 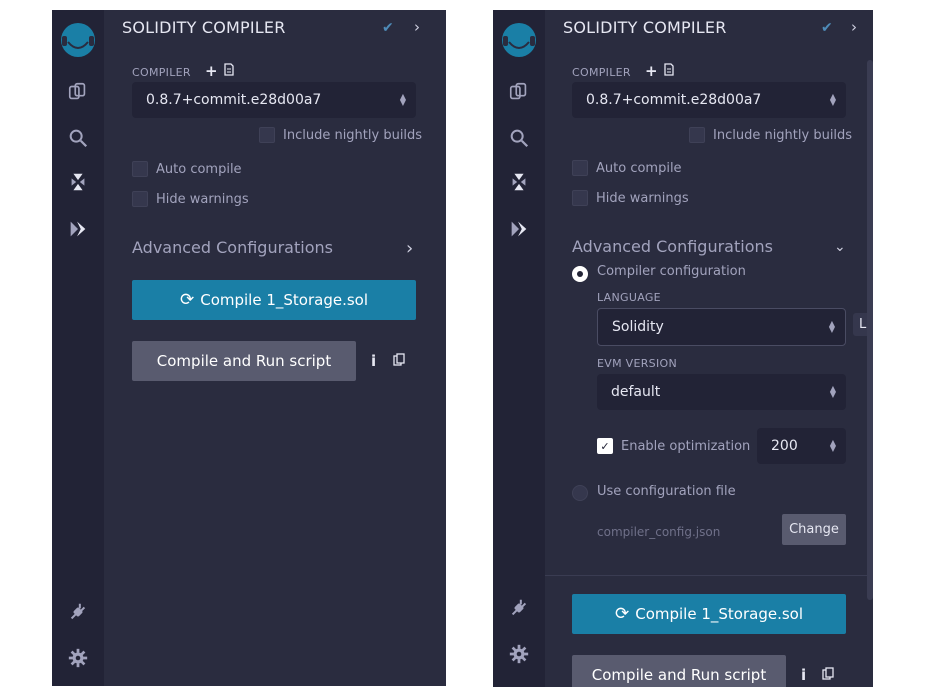 I want to click on scrollbar, so click(x=870, y=330).